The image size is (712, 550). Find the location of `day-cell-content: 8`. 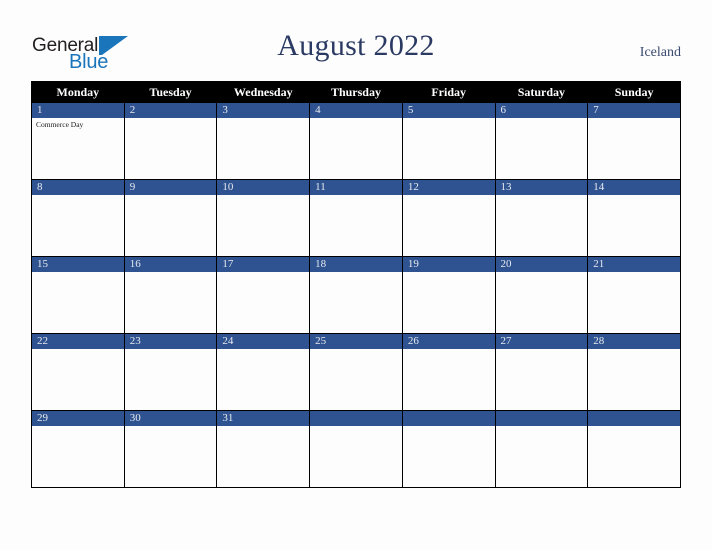

day-cell-content: 8 is located at coordinates (78, 218).